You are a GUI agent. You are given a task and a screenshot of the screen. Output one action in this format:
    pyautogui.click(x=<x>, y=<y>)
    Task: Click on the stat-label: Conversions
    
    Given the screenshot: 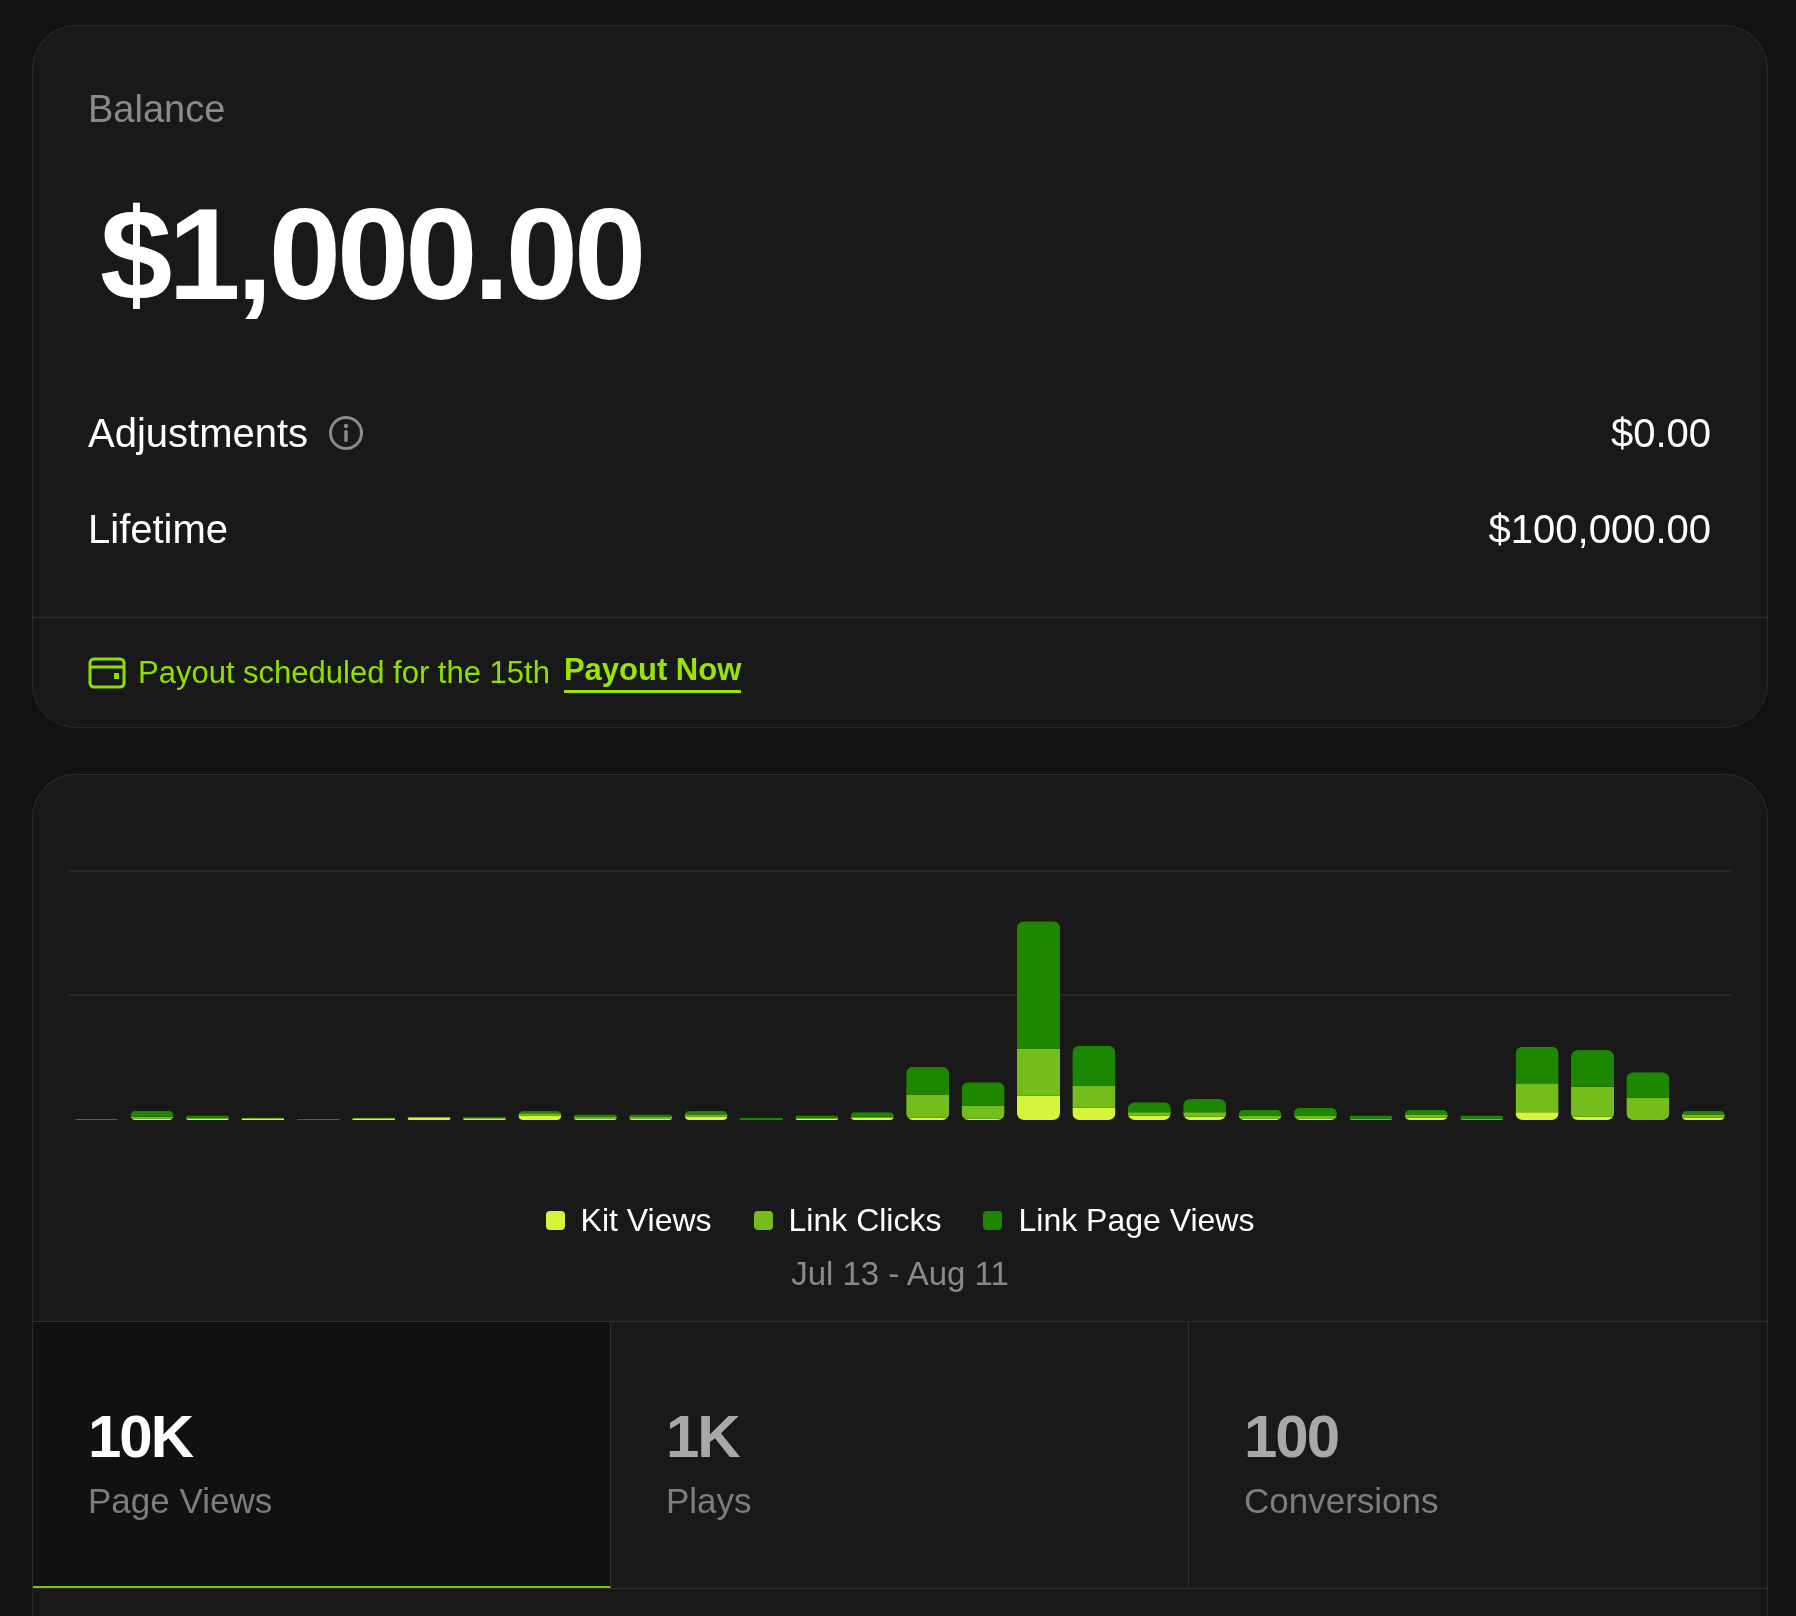 What is the action you would take?
    pyautogui.click(x=1341, y=1500)
    